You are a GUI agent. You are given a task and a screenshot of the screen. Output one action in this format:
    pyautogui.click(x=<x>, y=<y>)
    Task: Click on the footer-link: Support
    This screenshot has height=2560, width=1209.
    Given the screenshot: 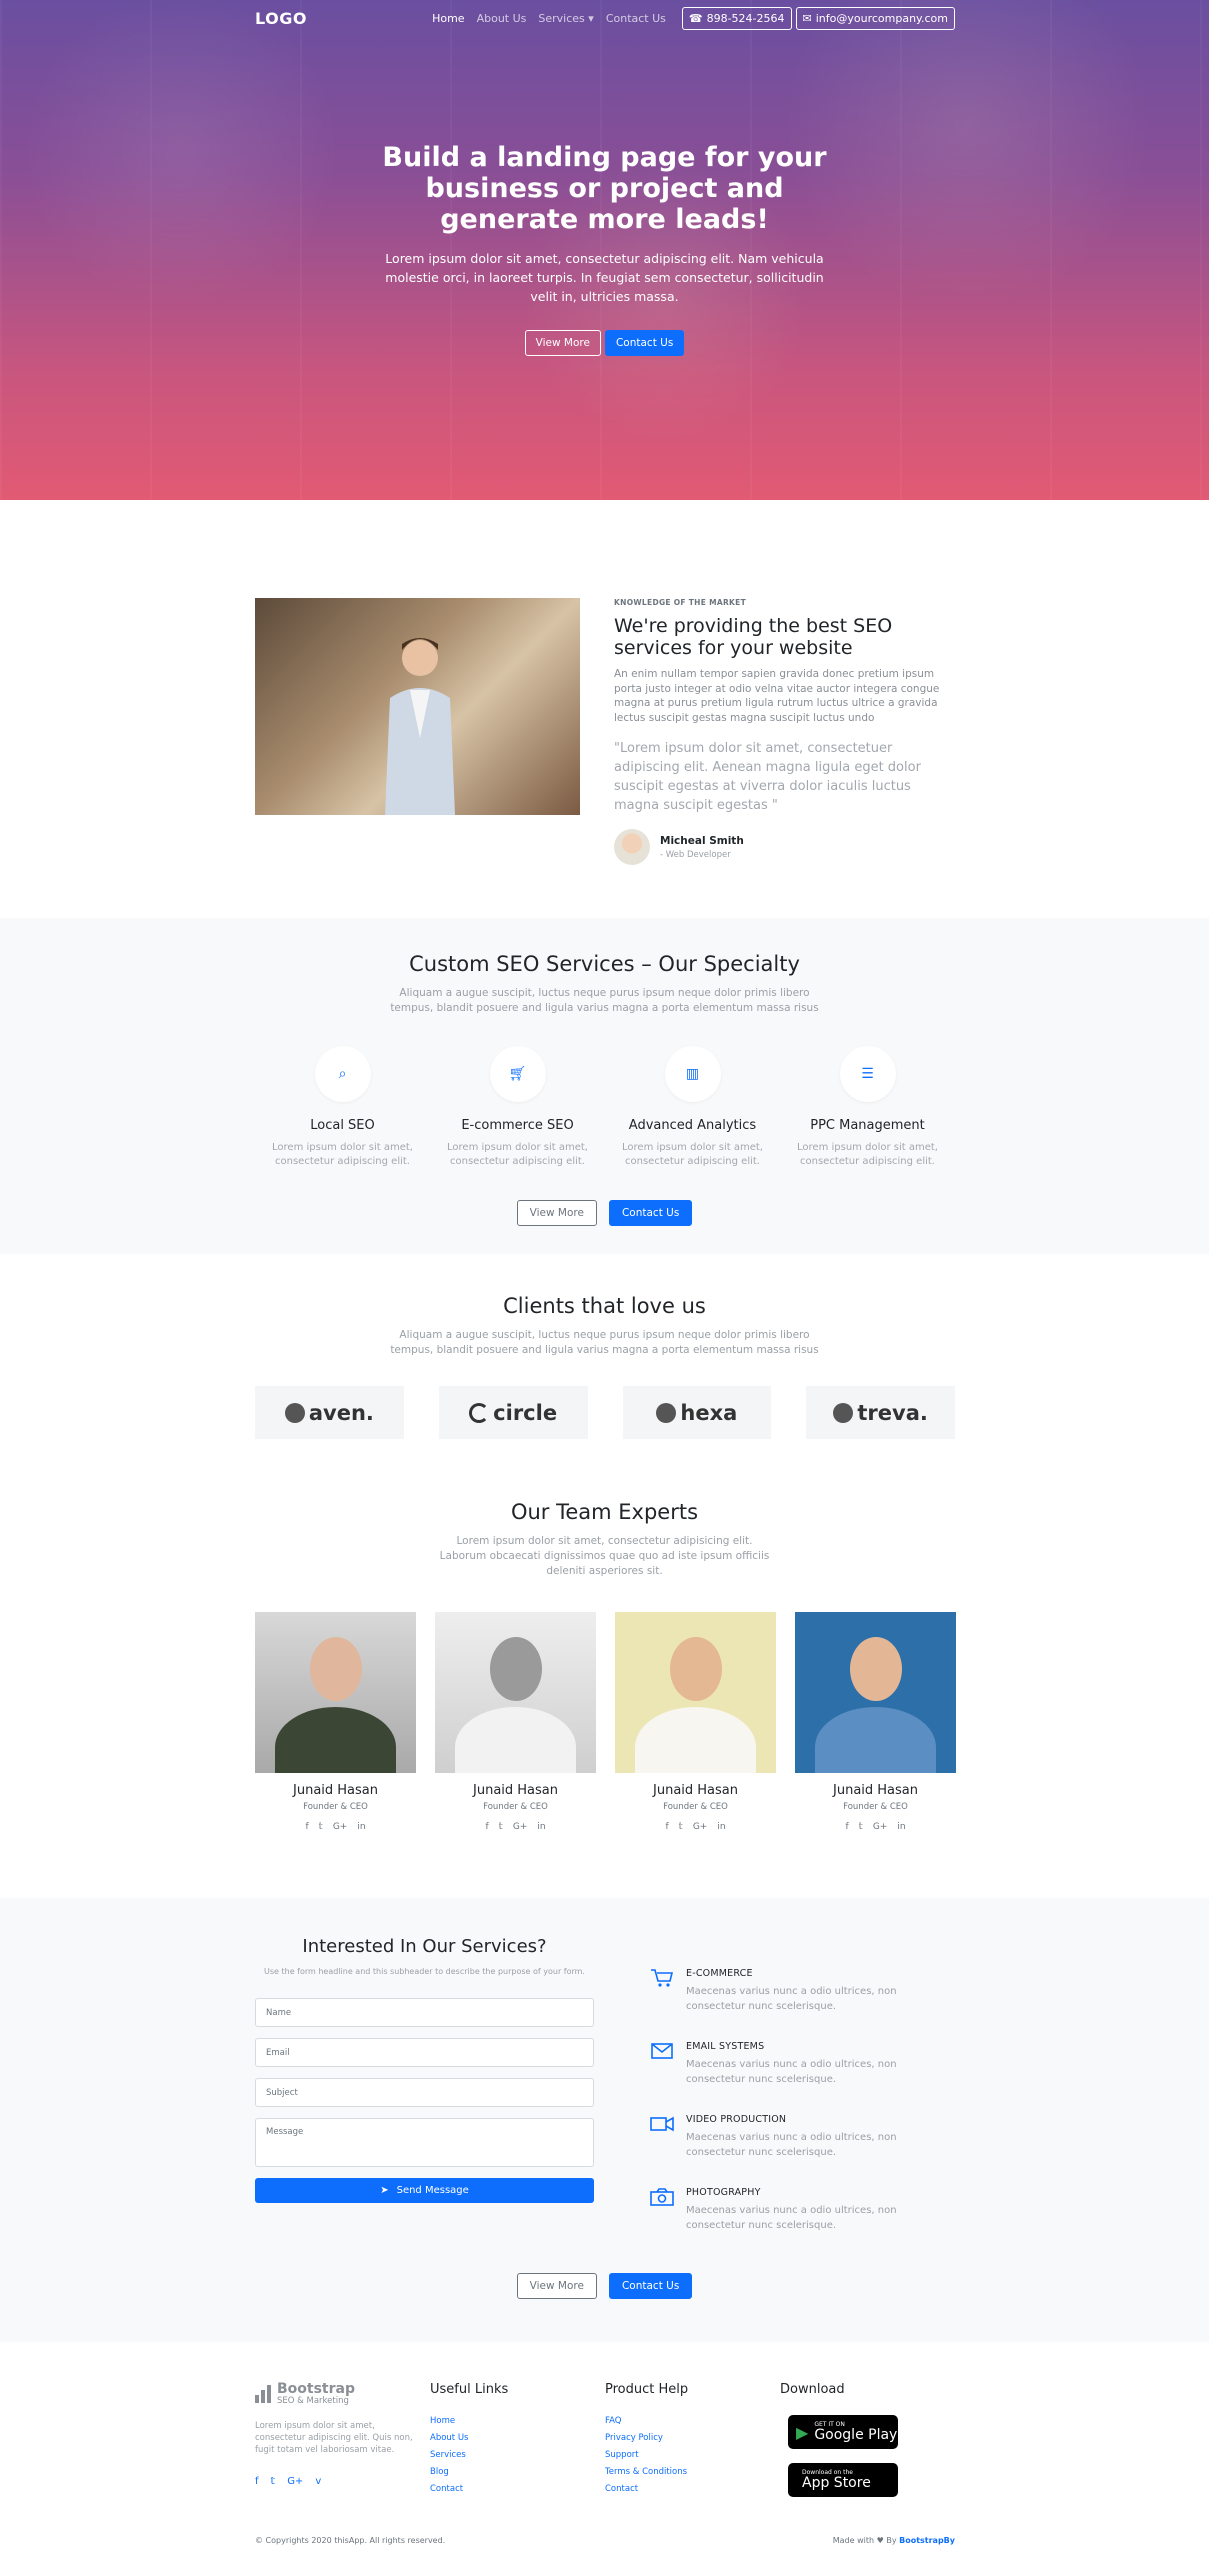 What is the action you would take?
    pyautogui.click(x=692, y=2455)
    